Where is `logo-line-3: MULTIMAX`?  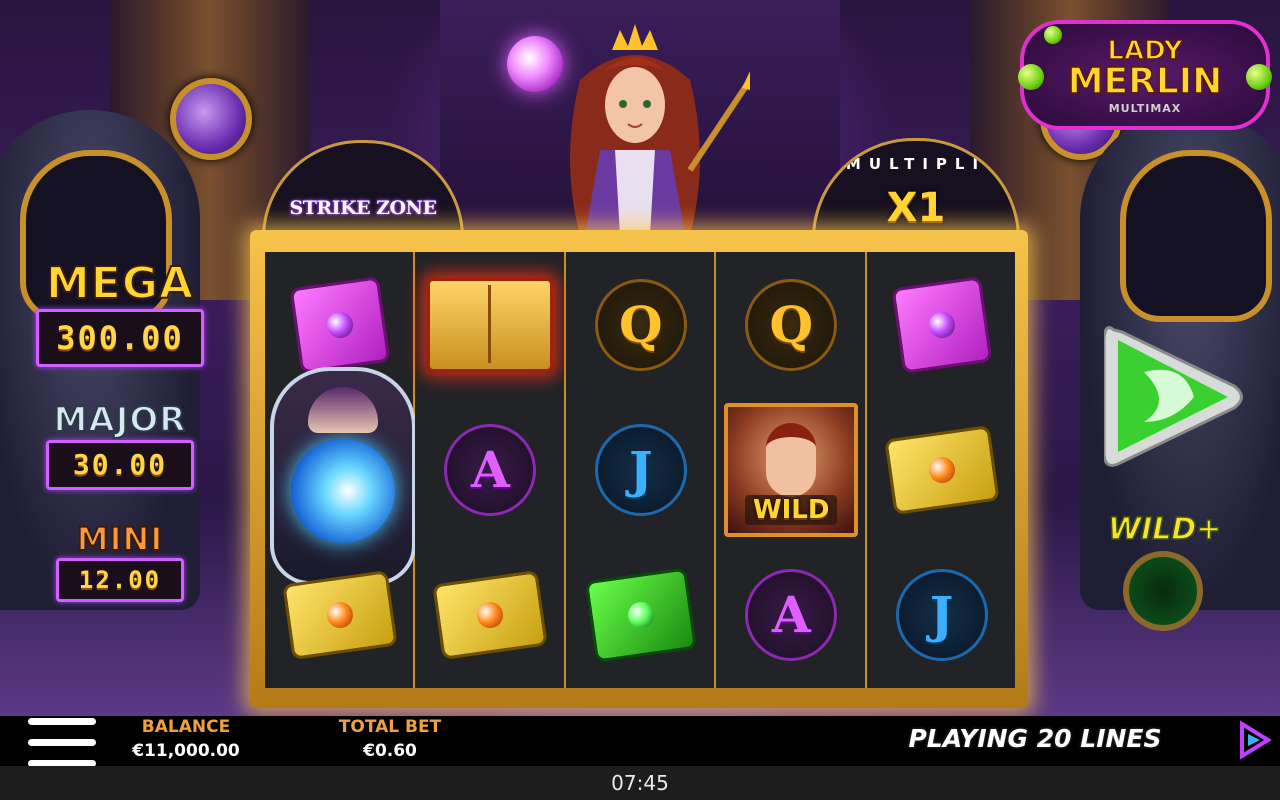
logo-line-3: MULTIMAX is located at coordinates (1145, 108).